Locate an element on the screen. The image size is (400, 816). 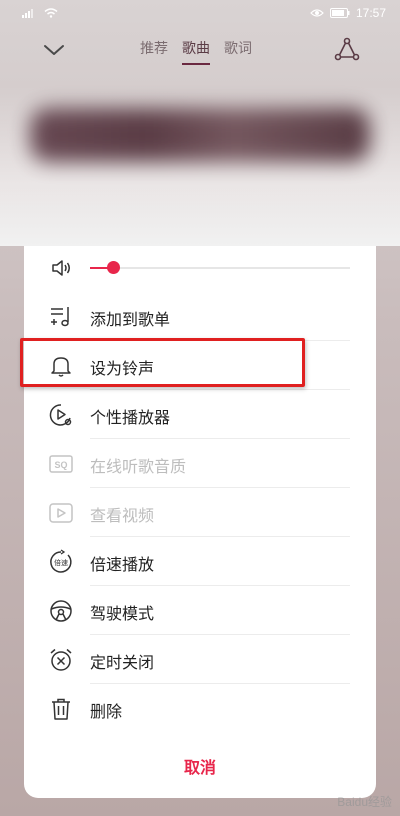
menu-item-label: 查看视频 is located at coordinates (122, 515).